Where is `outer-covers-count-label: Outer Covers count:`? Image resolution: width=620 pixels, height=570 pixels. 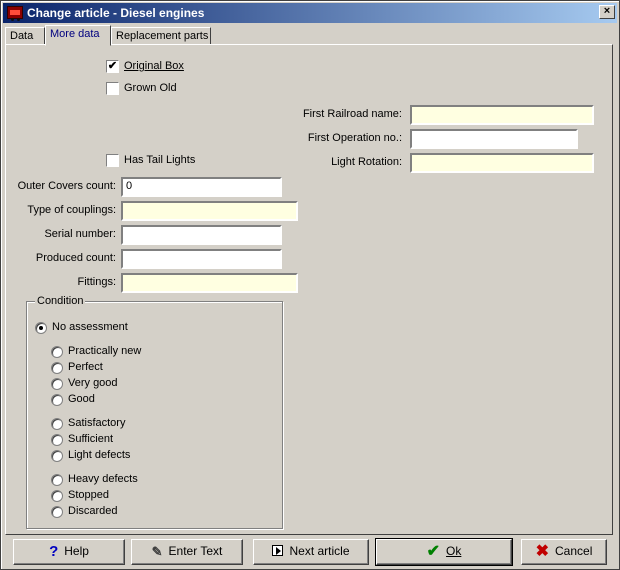 outer-covers-count-label: Outer Covers count: is located at coordinates (66, 186).